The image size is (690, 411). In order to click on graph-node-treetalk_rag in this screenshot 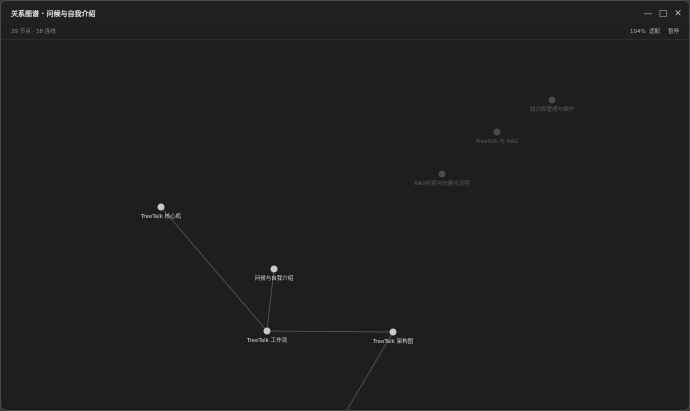, I will do `click(497, 132)`.